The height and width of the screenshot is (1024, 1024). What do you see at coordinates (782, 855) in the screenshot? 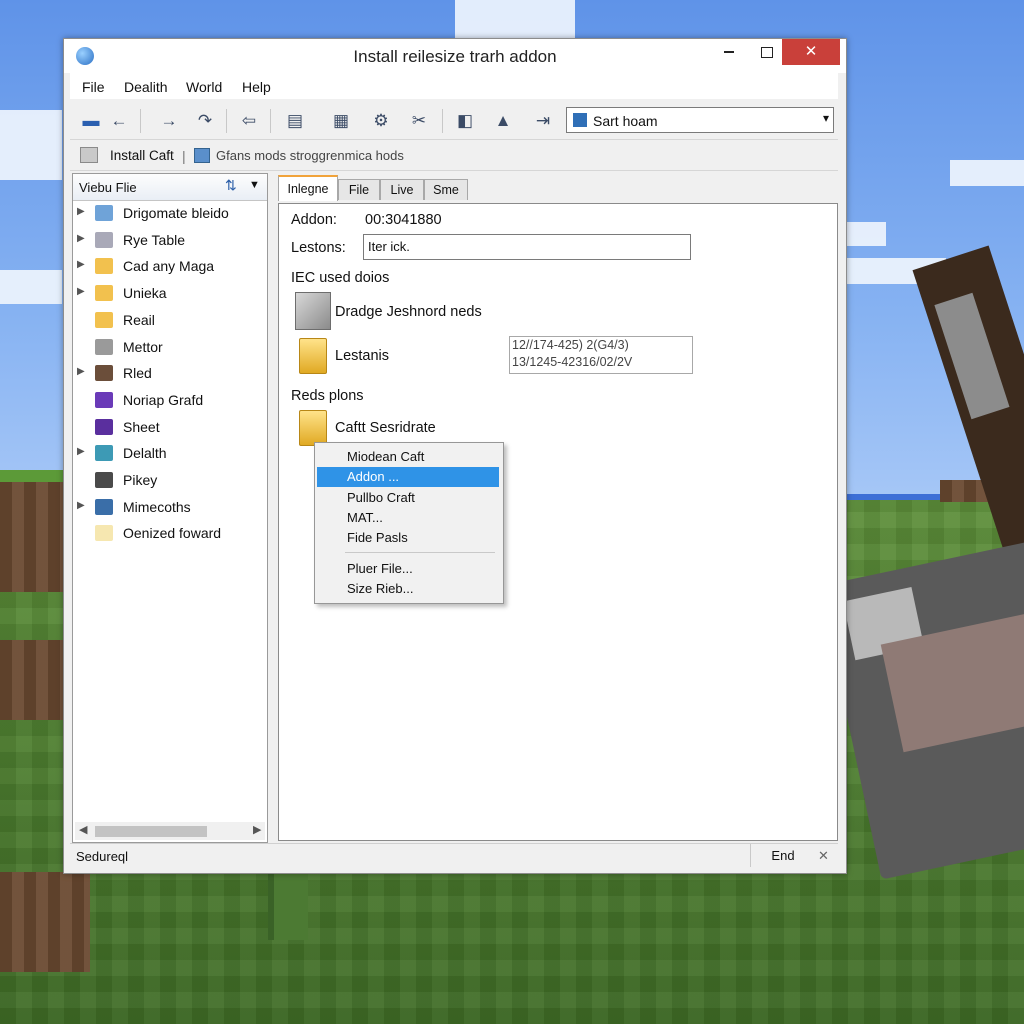
I see `status-end-button: End` at bounding box center [782, 855].